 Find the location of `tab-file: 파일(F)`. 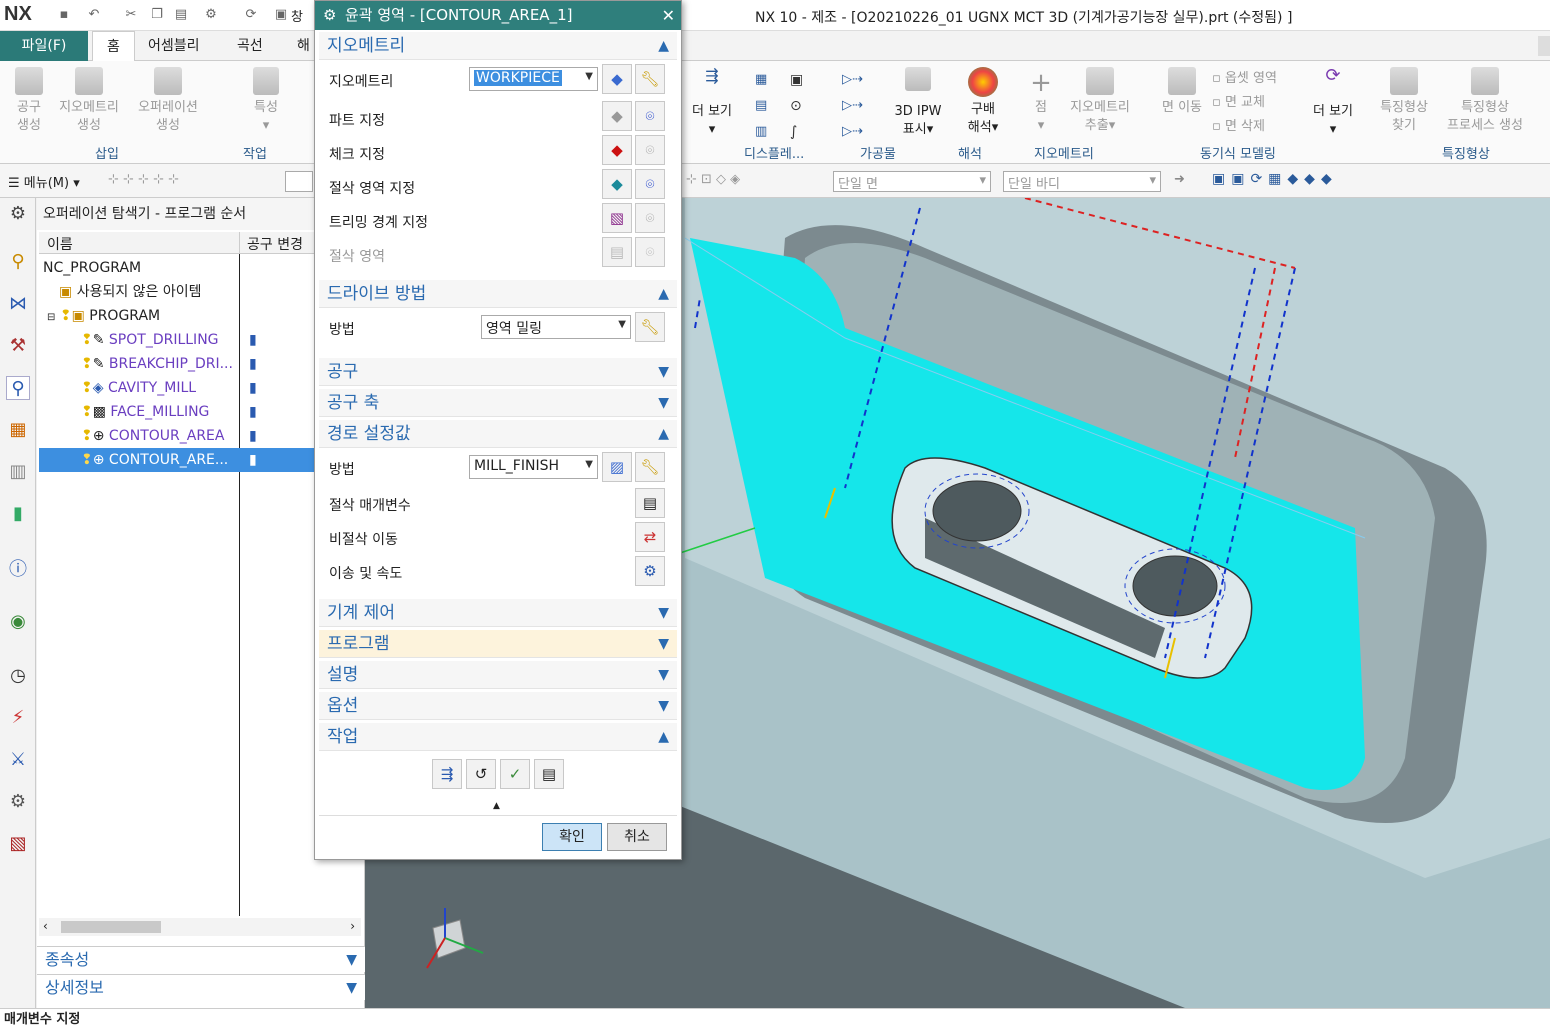

tab-file: 파일(F) is located at coordinates (44, 46).